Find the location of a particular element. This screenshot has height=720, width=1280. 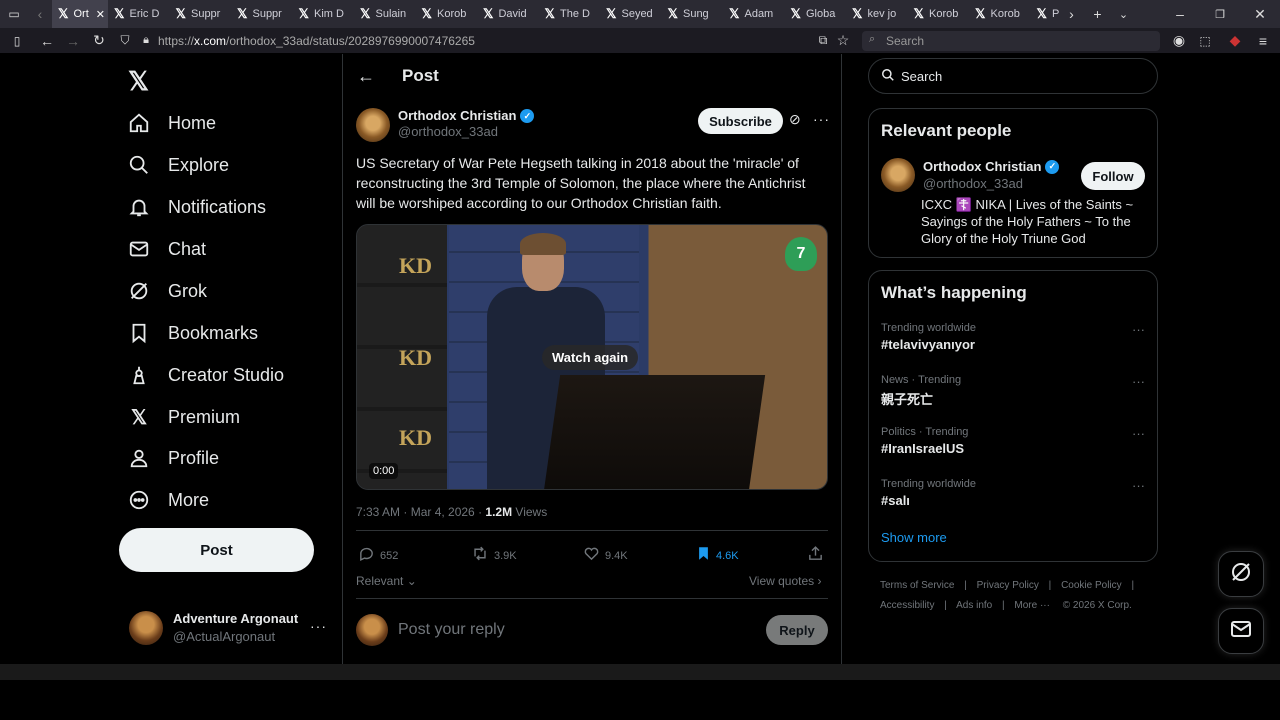

account-more-icon: ··· is located at coordinates (318, 626).